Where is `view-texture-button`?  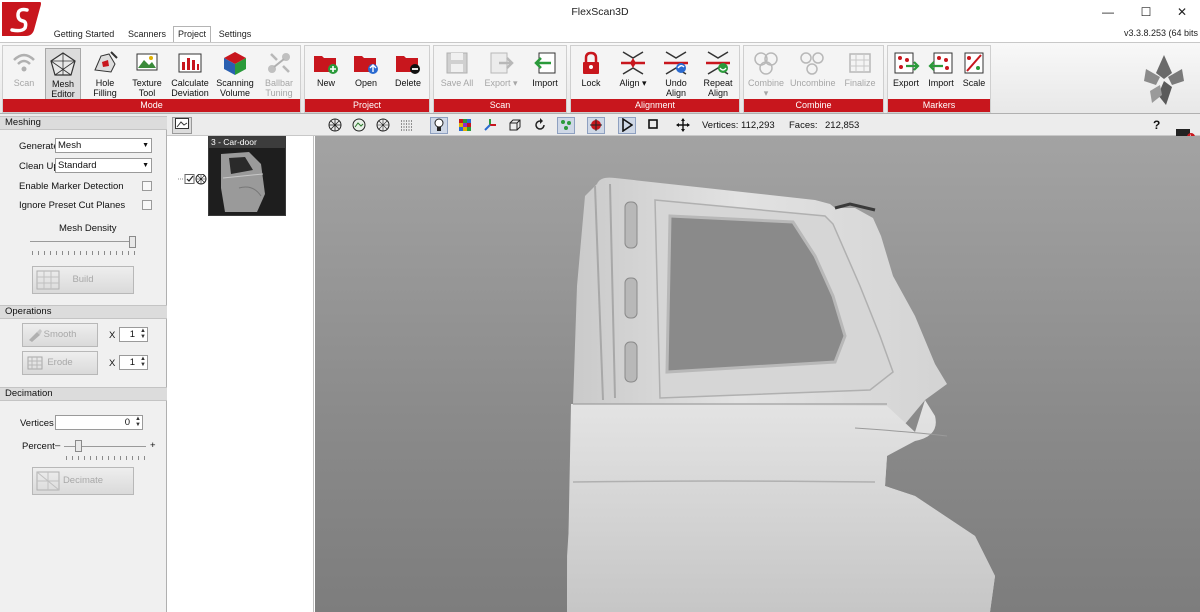 view-texture-button is located at coordinates (359, 125).